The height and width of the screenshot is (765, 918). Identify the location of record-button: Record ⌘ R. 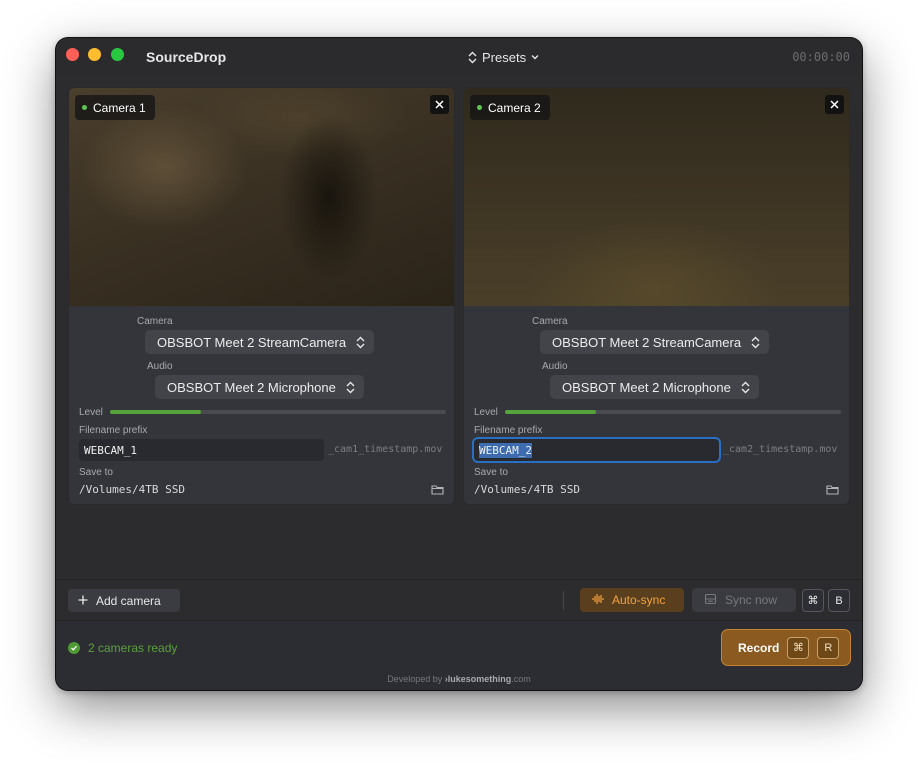
(786, 647).